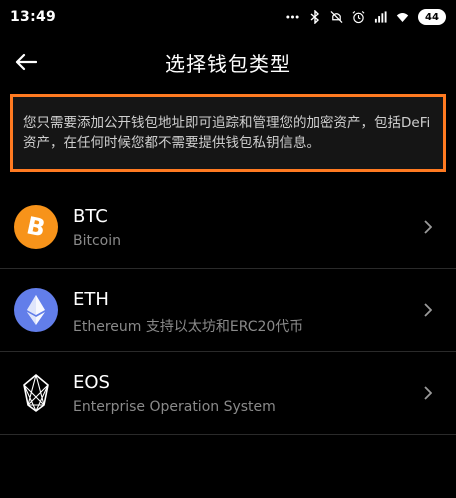  I want to click on svg-text: B, so click(36, 227).